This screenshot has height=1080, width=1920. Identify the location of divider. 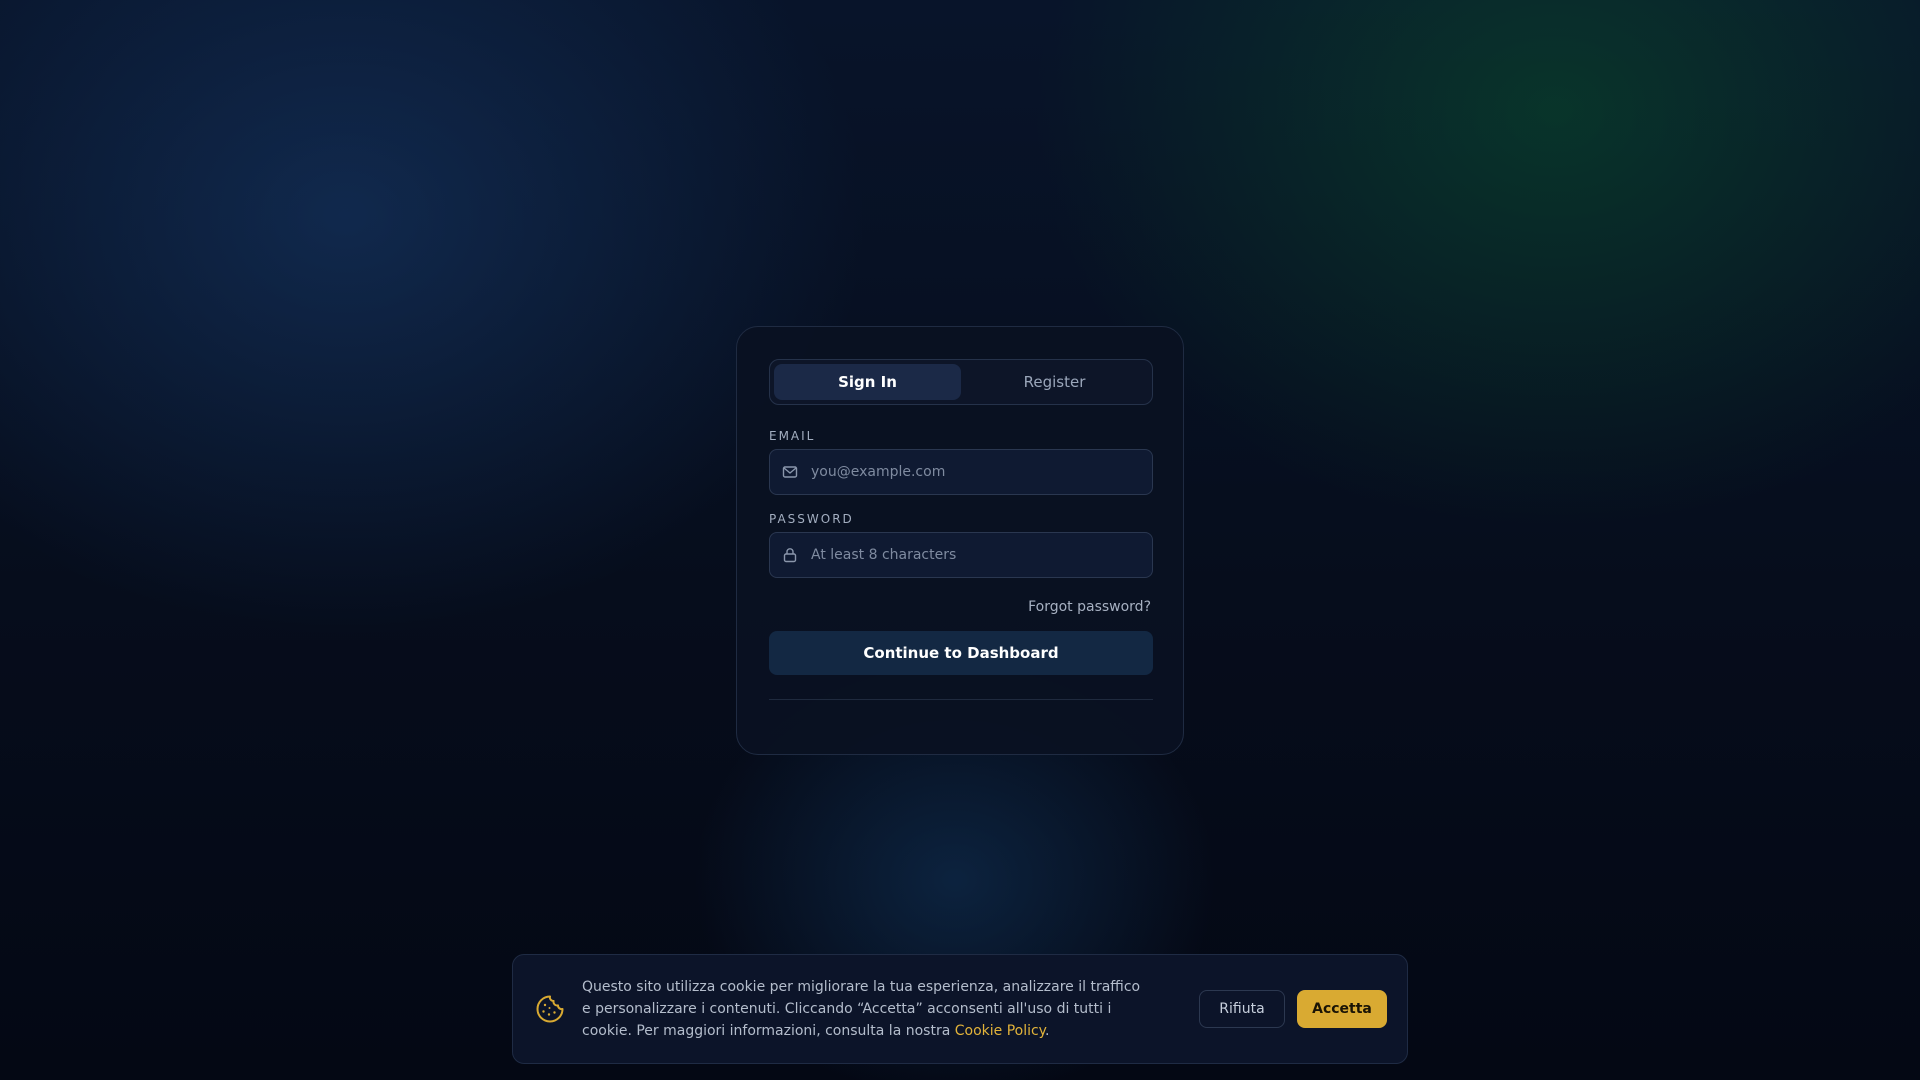
(961, 699).